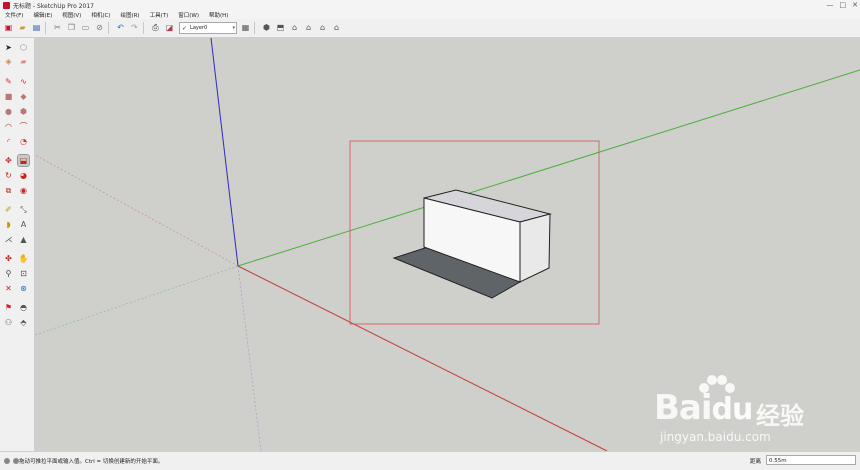 The width and height of the screenshot is (860, 470). What do you see at coordinates (8, 141) in the screenshot?
I see `three-point-arc-icon: ◜` at bounding box center [8, 141].